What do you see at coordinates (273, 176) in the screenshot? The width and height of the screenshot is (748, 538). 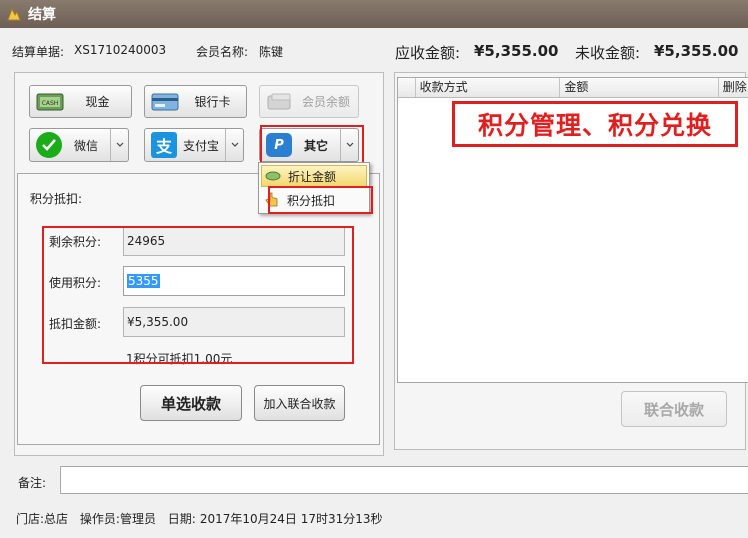 I see `discount-icon` at bounding box center [273, 176].